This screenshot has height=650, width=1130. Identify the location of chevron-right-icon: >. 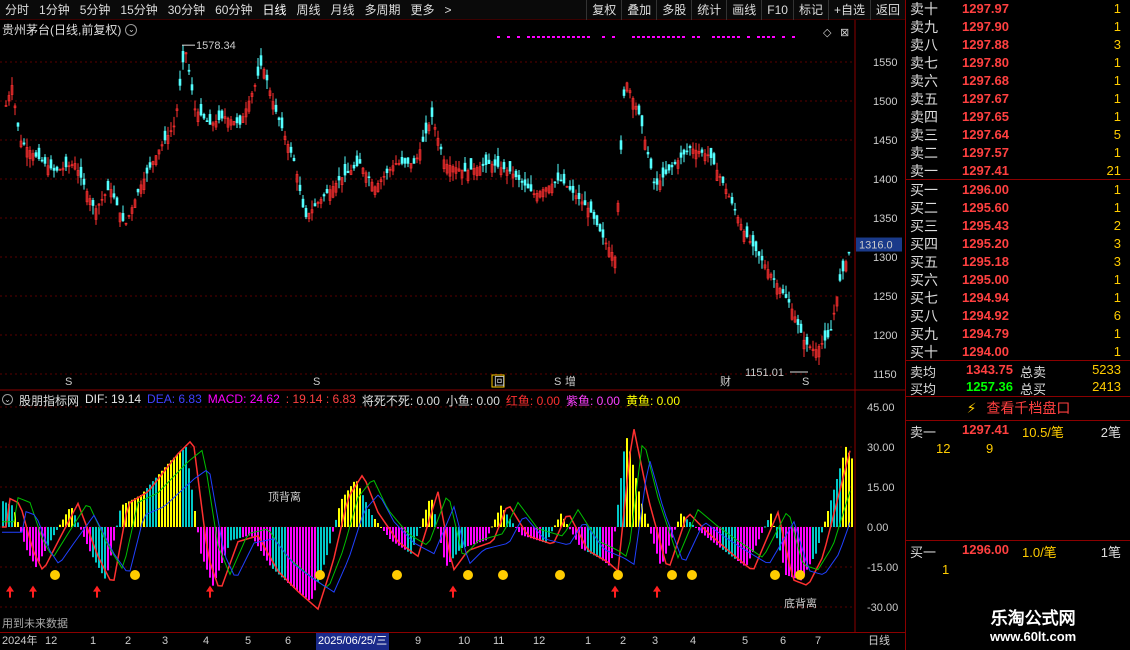
(448, 10).